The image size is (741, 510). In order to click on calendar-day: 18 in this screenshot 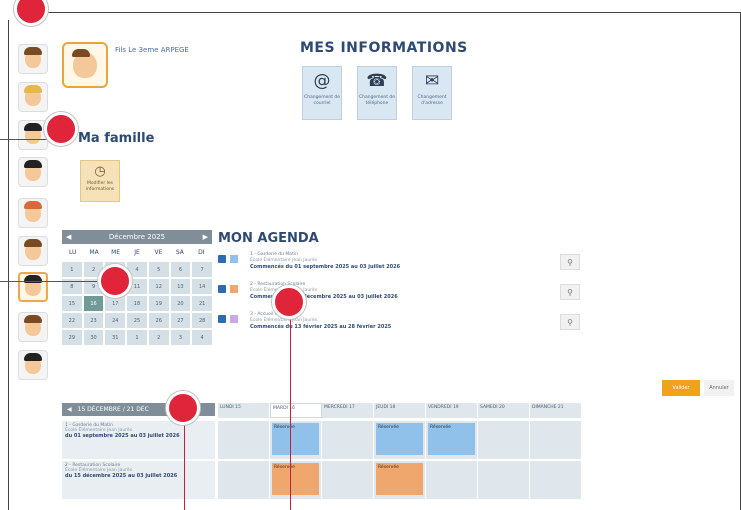, I will do `click(137, 303)`.